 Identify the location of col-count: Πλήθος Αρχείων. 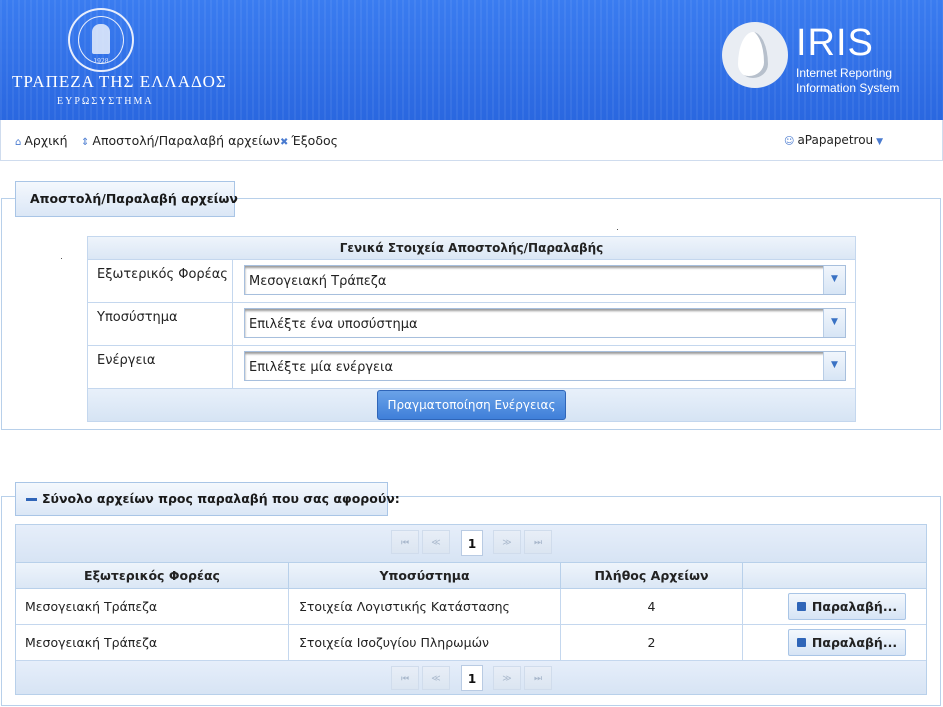
(652, 576).